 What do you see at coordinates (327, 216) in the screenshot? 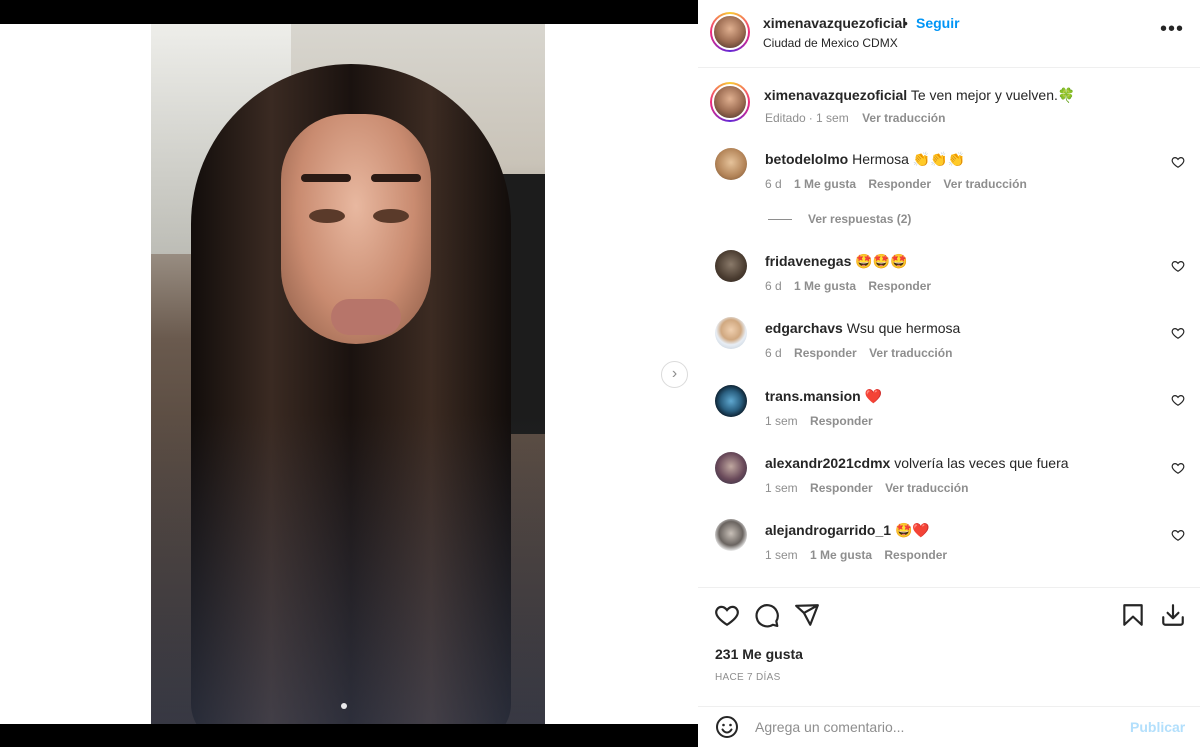
I see `left-eye` at bounding box center [327, 216].